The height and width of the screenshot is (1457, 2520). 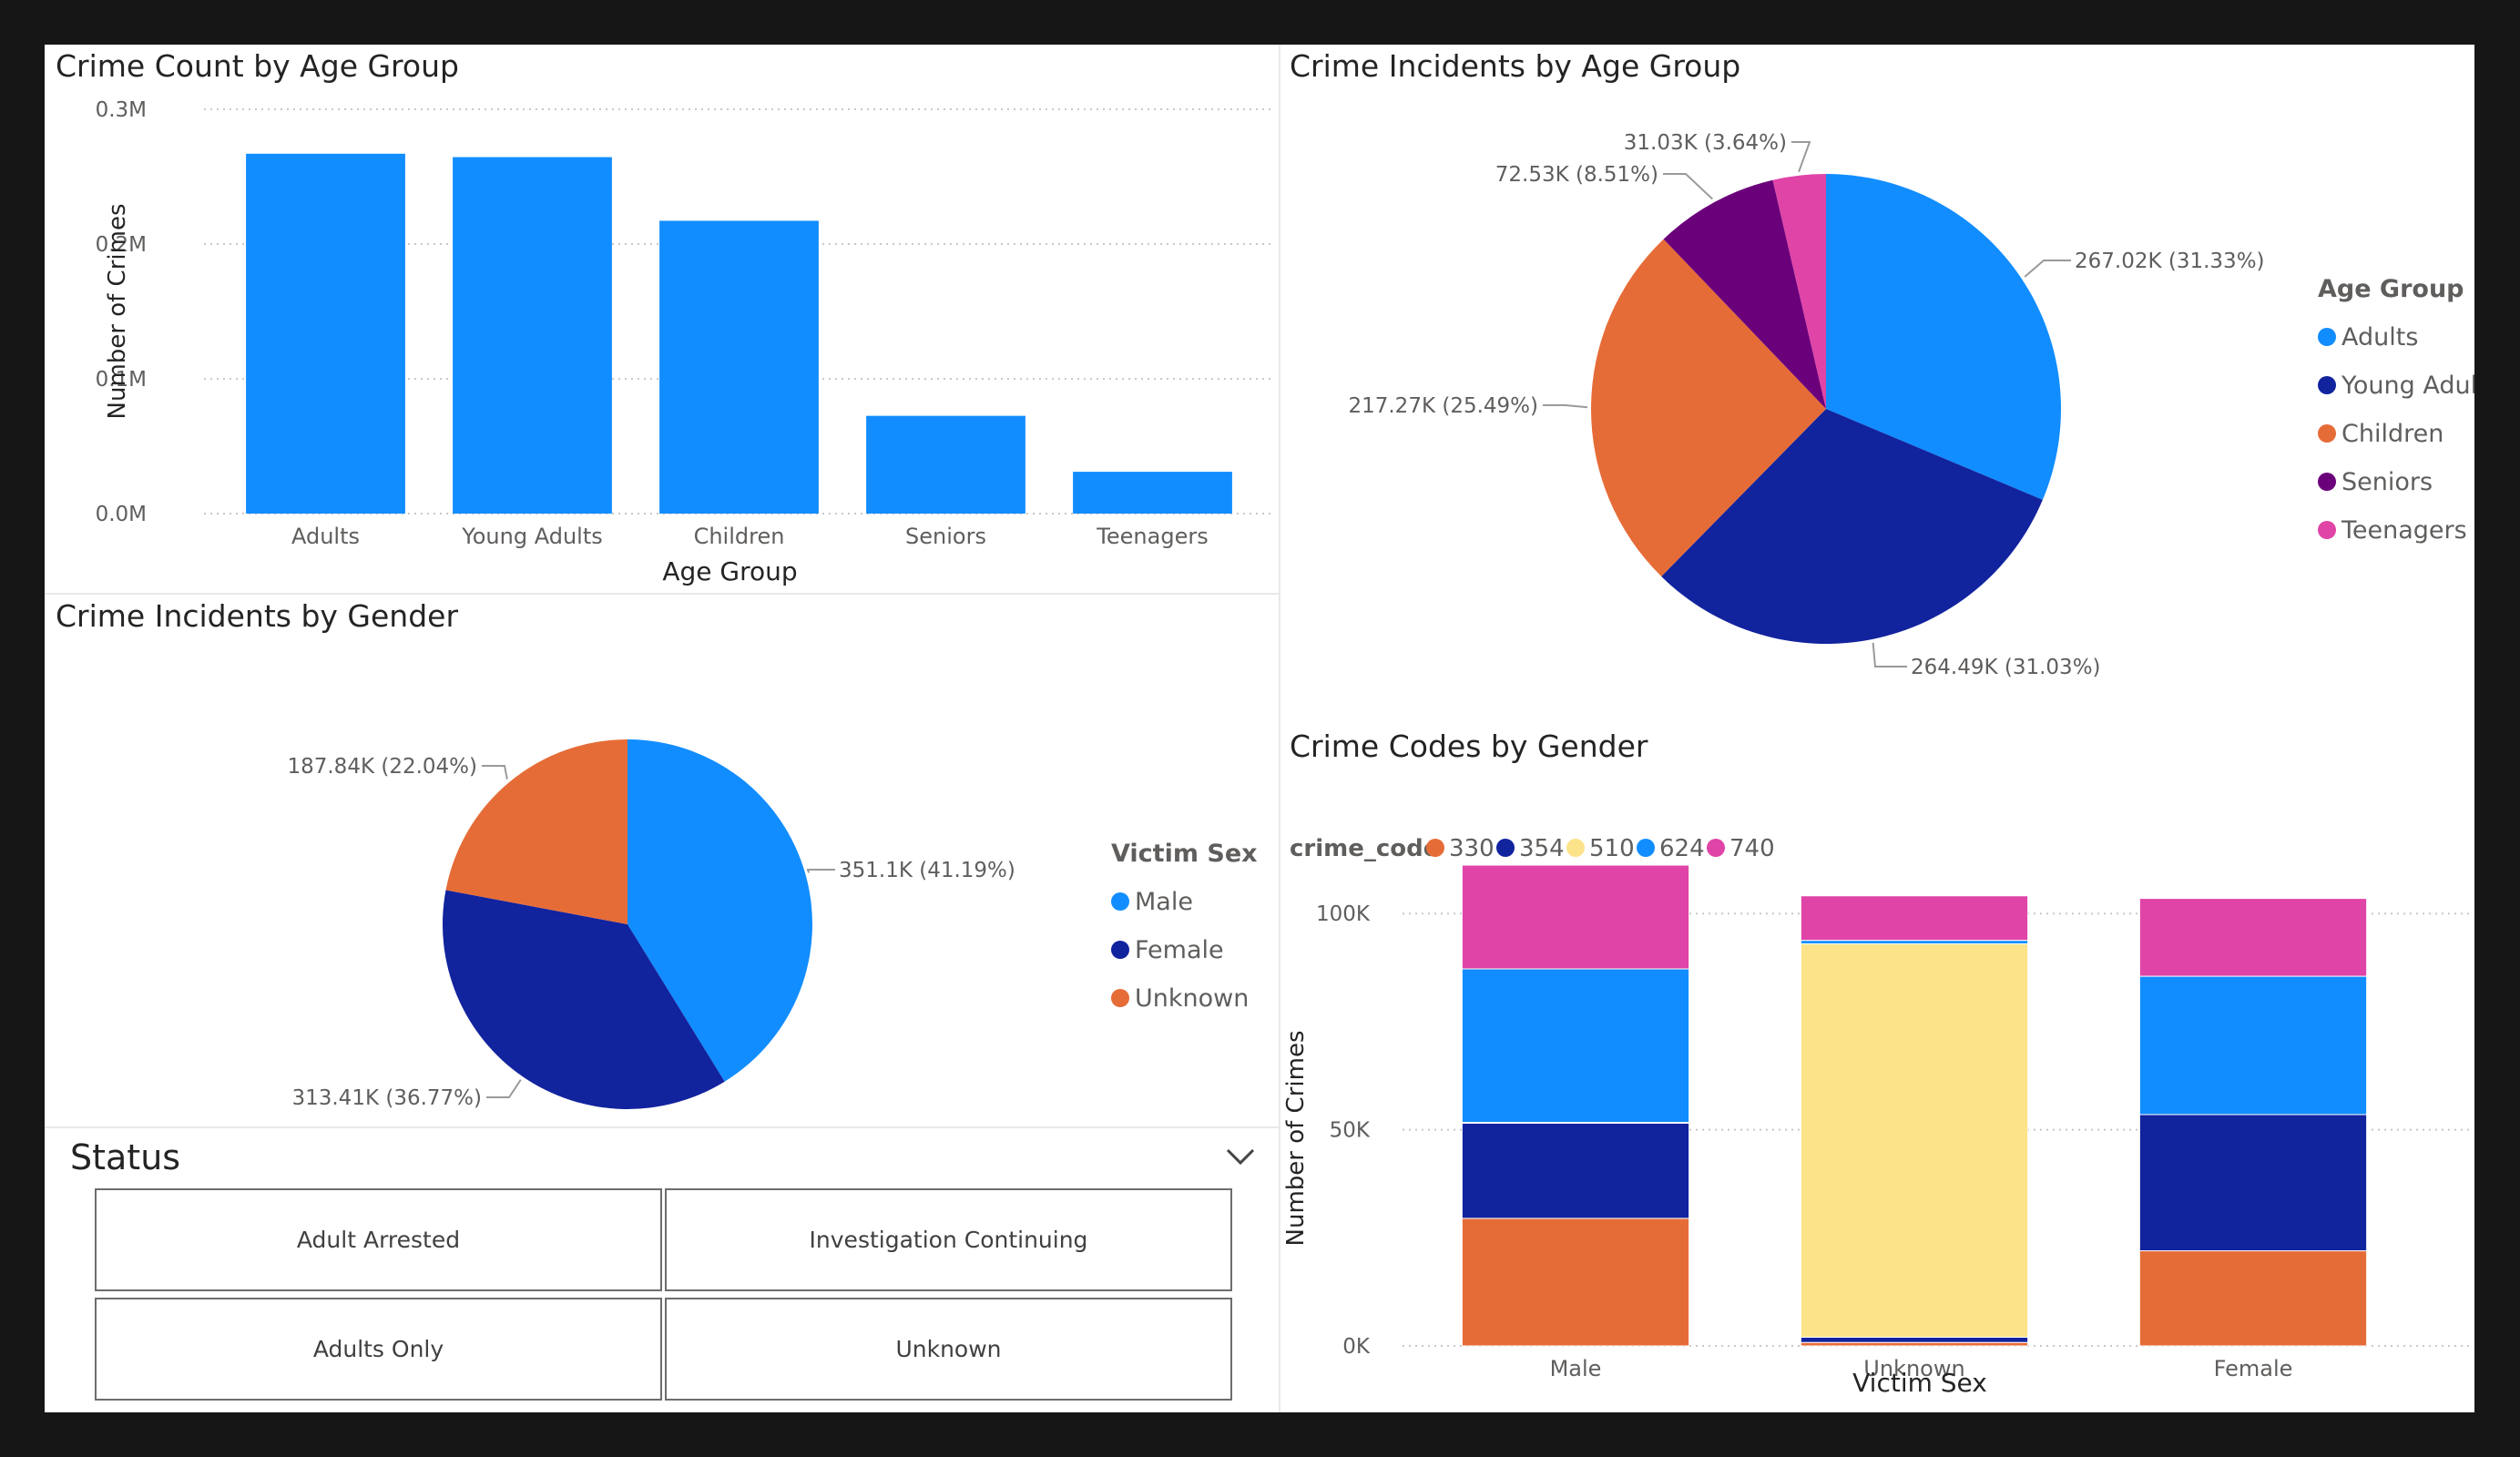 What do you see at coordinates (378, 1349) in the screenshot?
I see `status-option-adults-only: Adults Only` at bounding box center [378, 1349].